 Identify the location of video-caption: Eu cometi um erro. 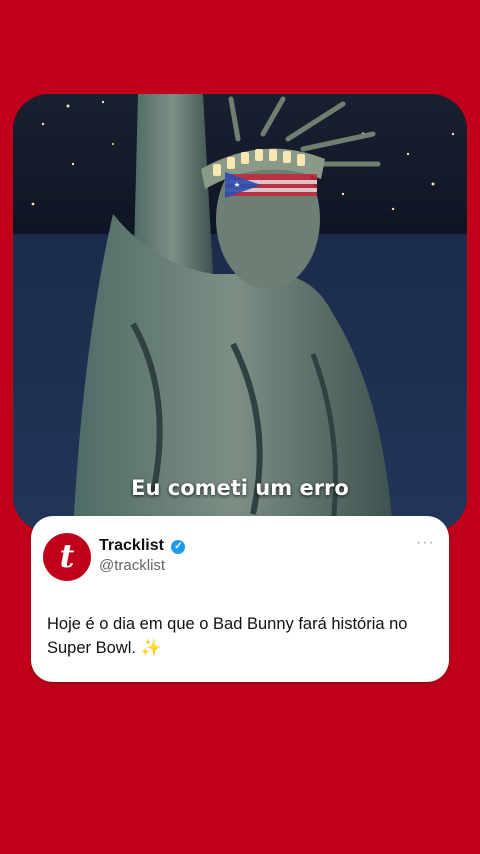
(240, 488).